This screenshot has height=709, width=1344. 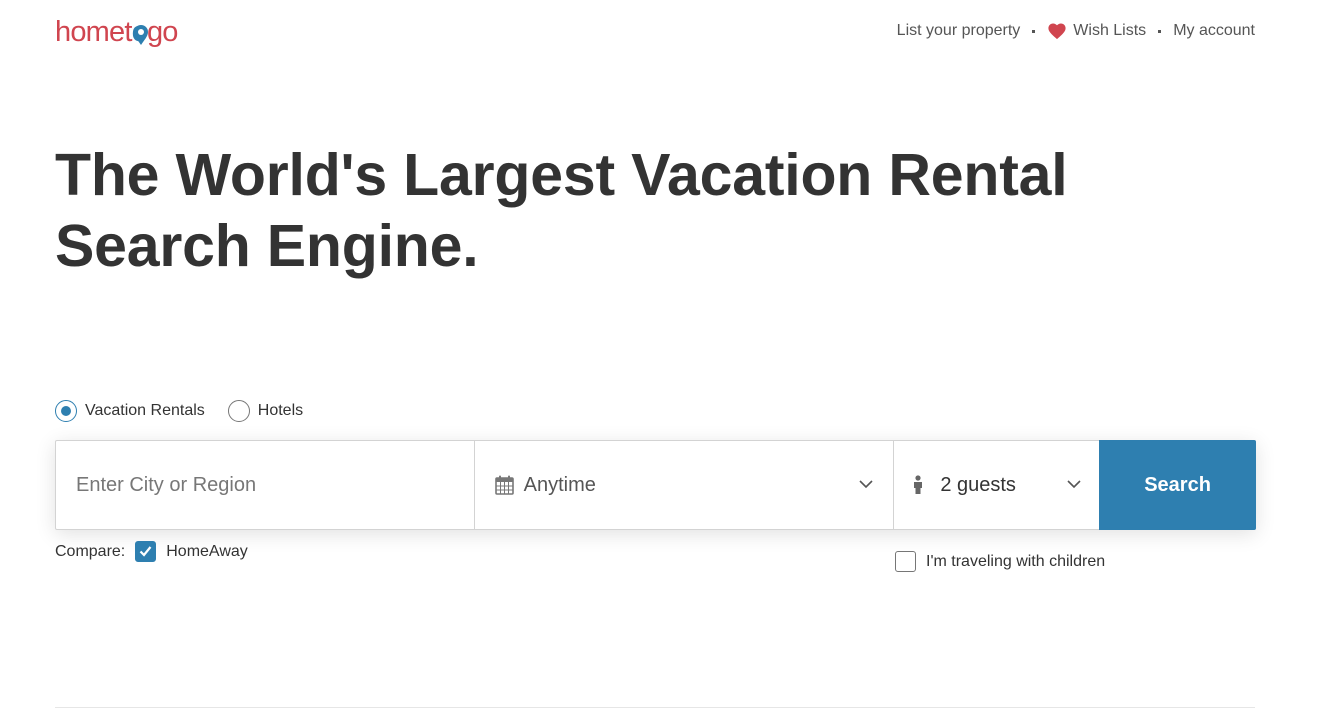 What do you see at coordinates (561, 175) in the screenshot?
I see `hero-line-1: The World's Largest Vacation Rental` at bounding box center [561, 175].